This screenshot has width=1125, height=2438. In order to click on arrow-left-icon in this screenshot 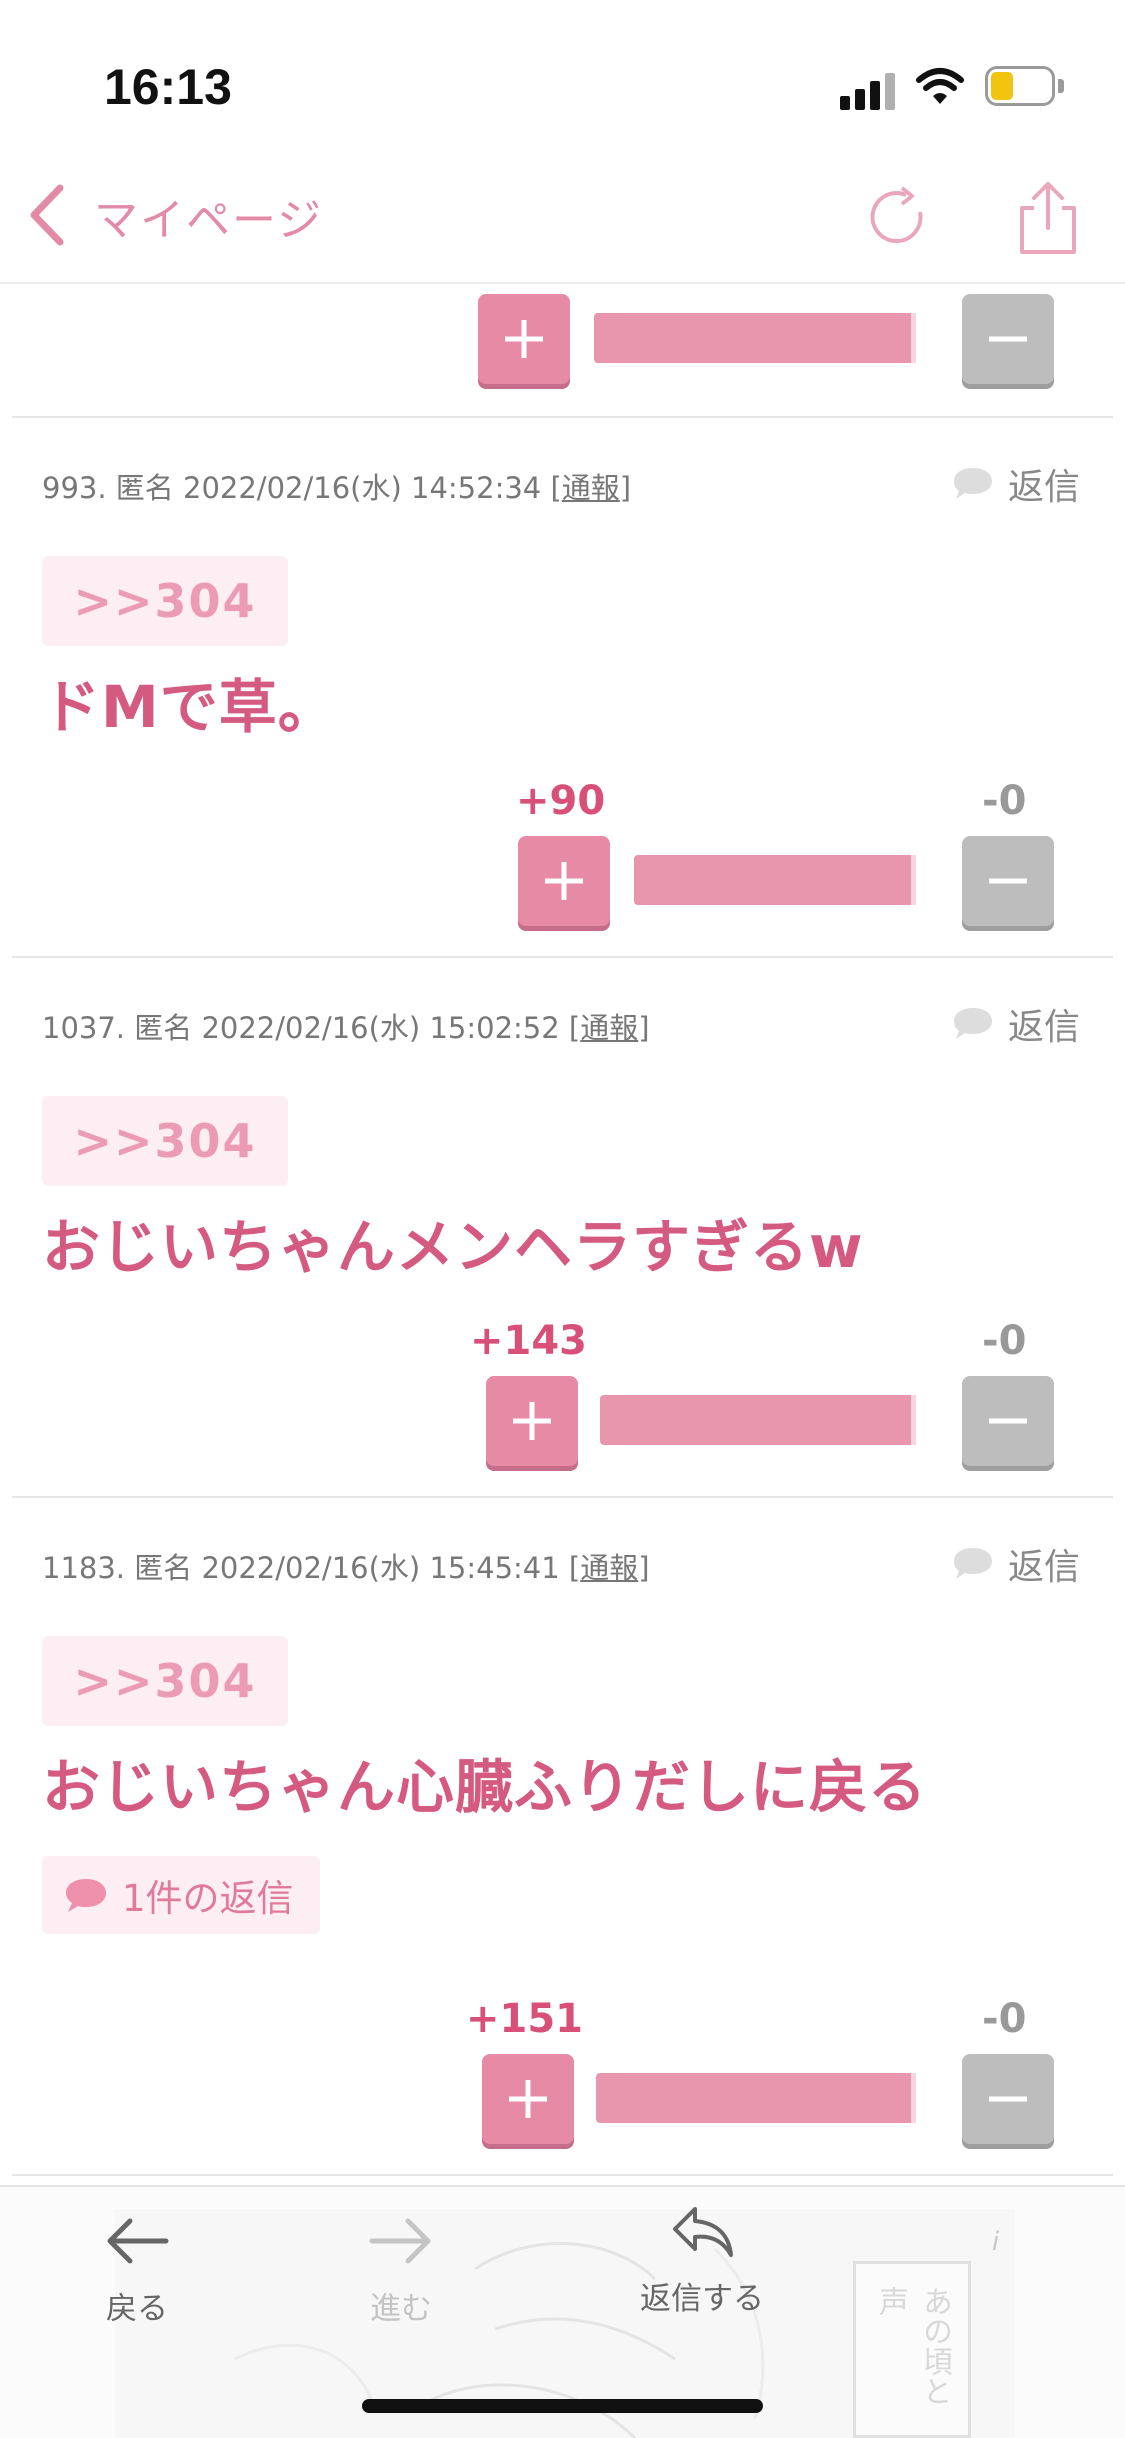, I will do `click(138, 2241)`.